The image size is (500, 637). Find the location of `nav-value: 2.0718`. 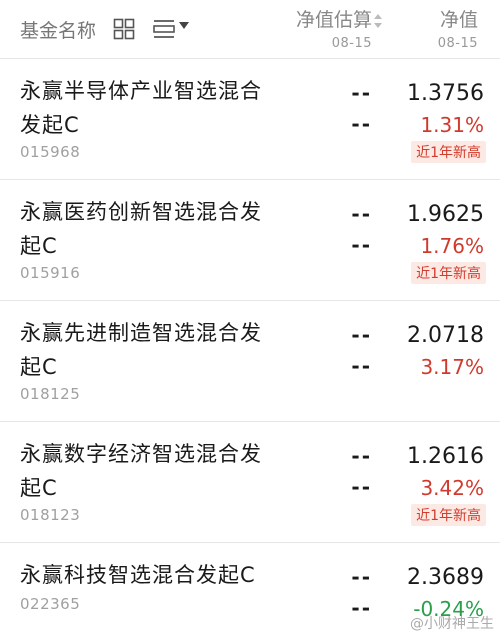

nav-value: 2.0718 is located at coordinates (445, 335).